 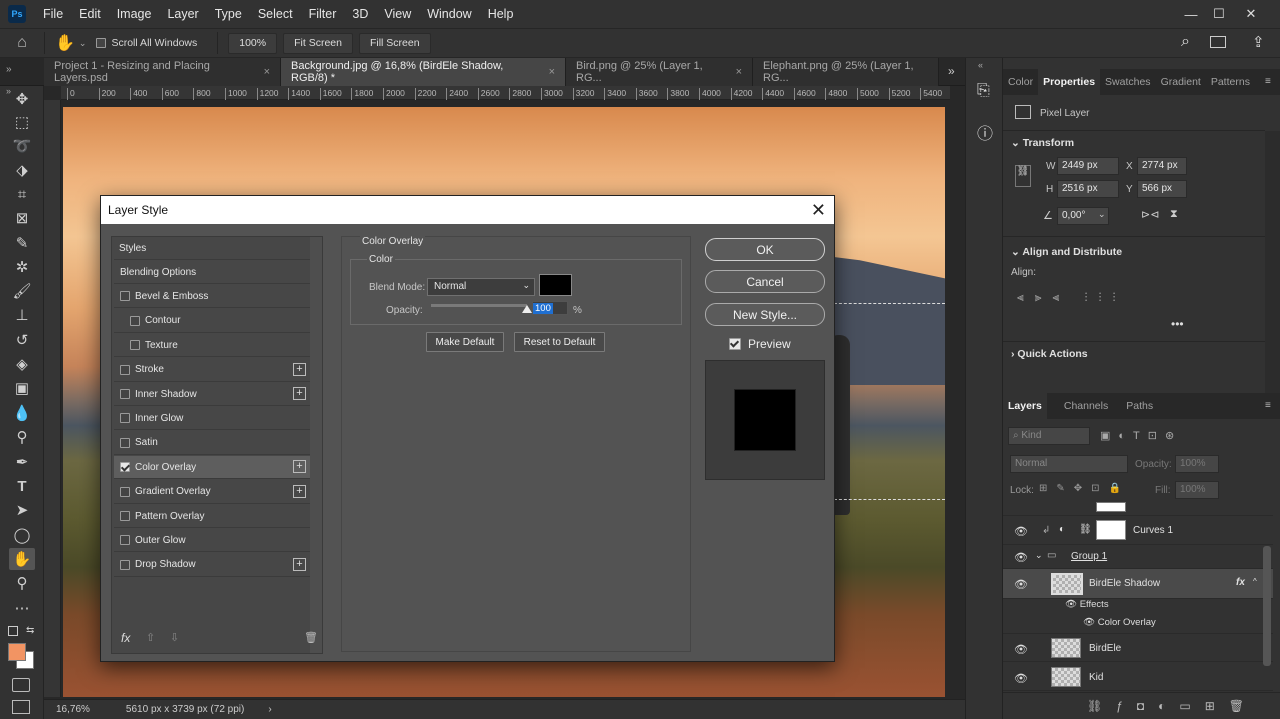 What do you see at coordinates (1174, 214) in the screenshot?
I see `flip-vertical-icon: ⧗` at bounding box center [1174, 214].